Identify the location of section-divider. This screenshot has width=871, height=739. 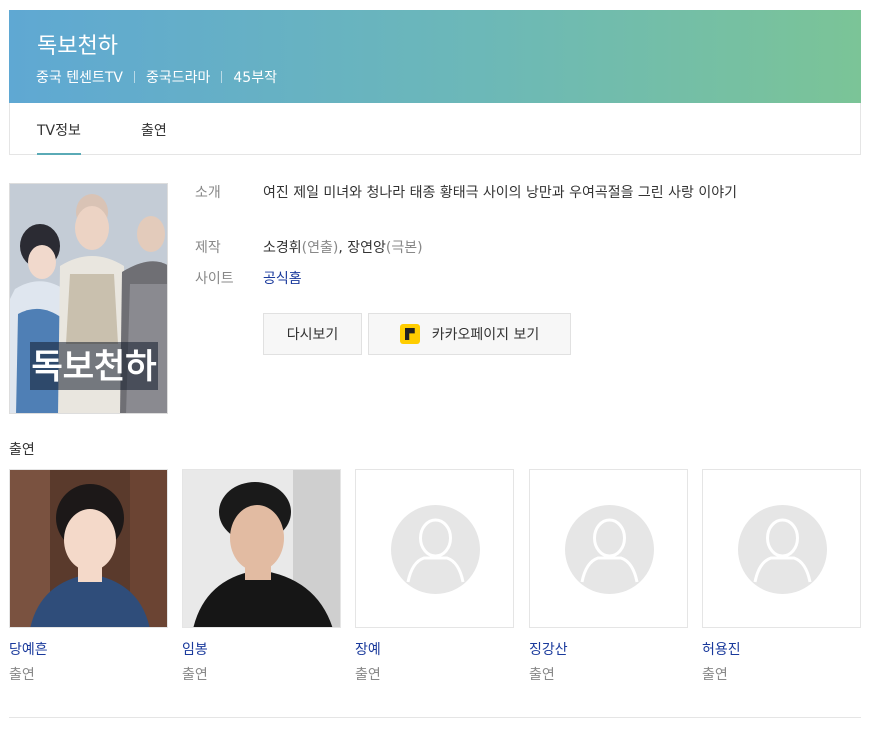
(435, 717).